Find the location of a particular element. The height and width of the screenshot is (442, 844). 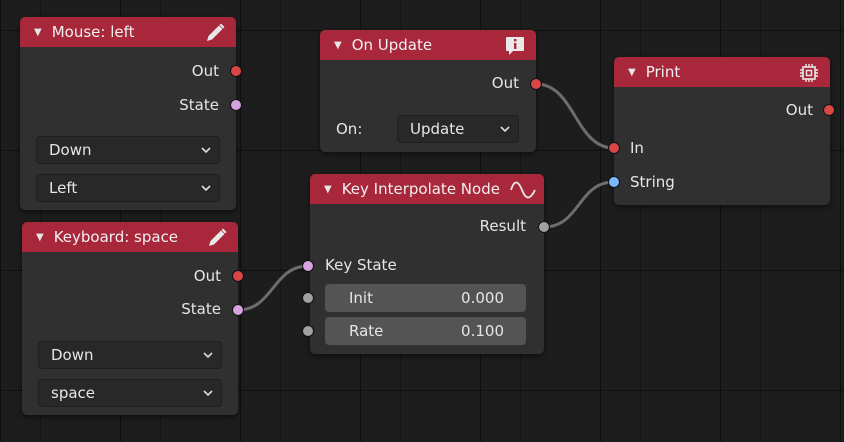

node-header: ▼ Key Interpolate Node is located at coordinates (427, 189).